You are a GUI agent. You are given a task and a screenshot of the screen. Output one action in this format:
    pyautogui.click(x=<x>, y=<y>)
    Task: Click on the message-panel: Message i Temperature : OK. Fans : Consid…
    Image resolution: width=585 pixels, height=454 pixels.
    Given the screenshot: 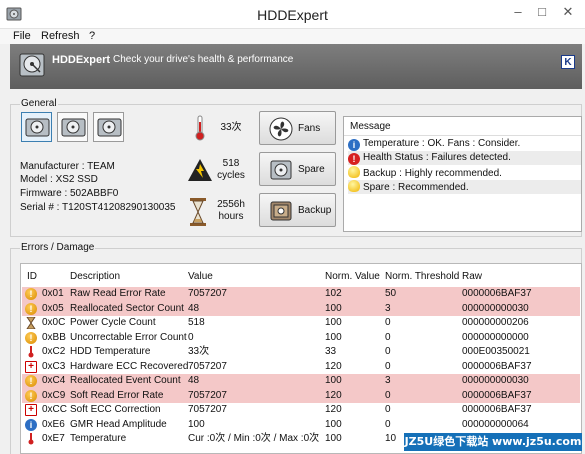 What is the action you would take?
    pyautogui.click(x=462, y=174)
    